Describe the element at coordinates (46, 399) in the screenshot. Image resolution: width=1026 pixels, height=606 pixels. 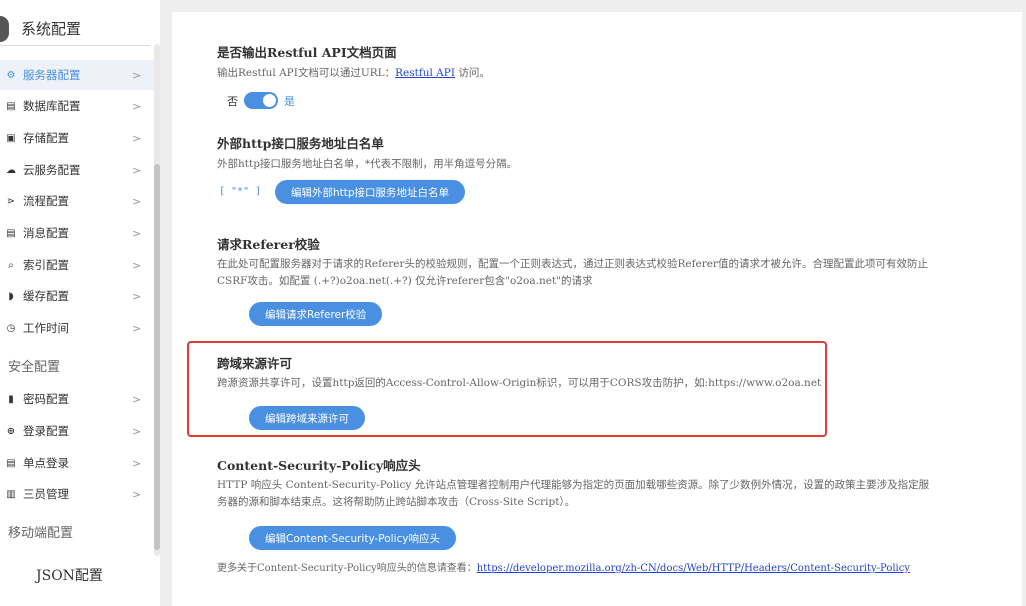
I see `sidebar-item-label: 密码配置` at that location.